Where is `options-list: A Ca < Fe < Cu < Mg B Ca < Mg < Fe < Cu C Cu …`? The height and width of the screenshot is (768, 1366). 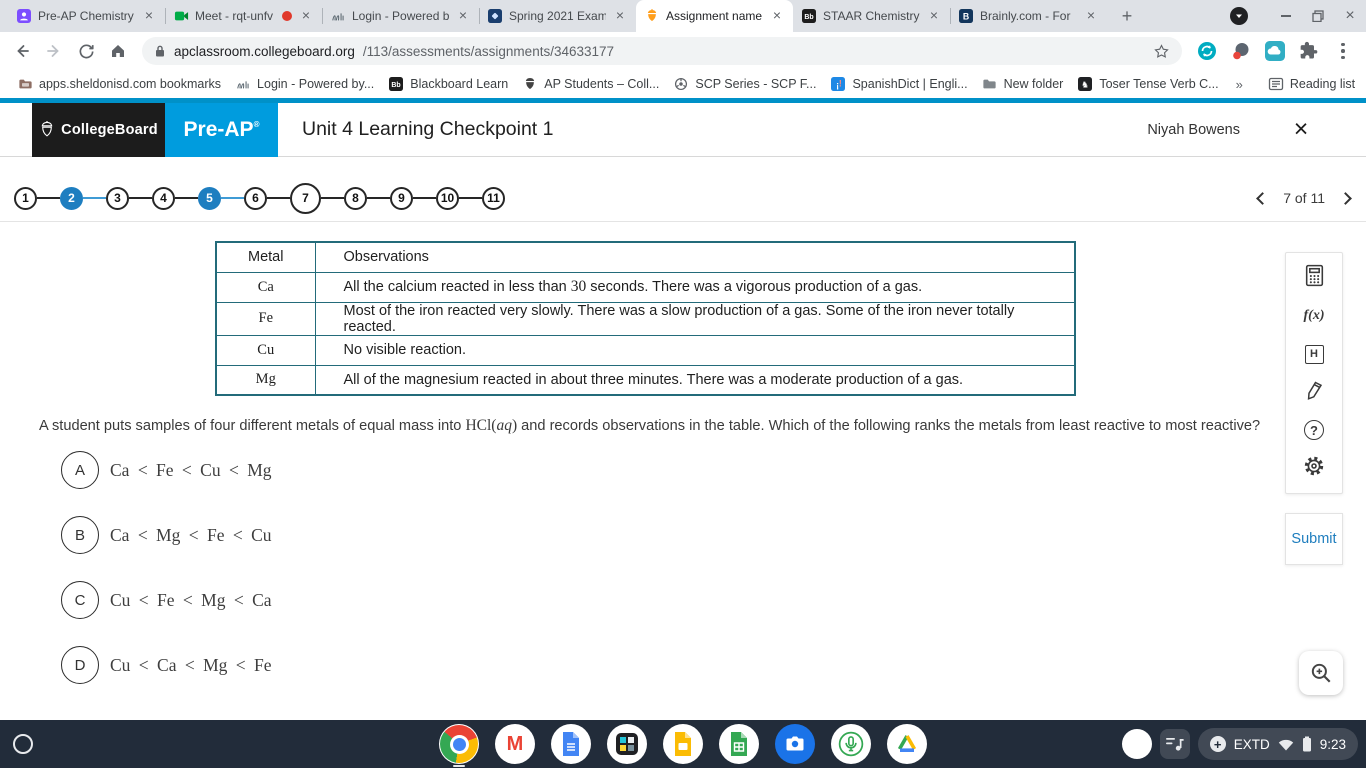 options-list: A Ca < Fe < Cu < Mg B Ca < Mg < Fe < Cu C Cu … is located at coordinates (166, 567).